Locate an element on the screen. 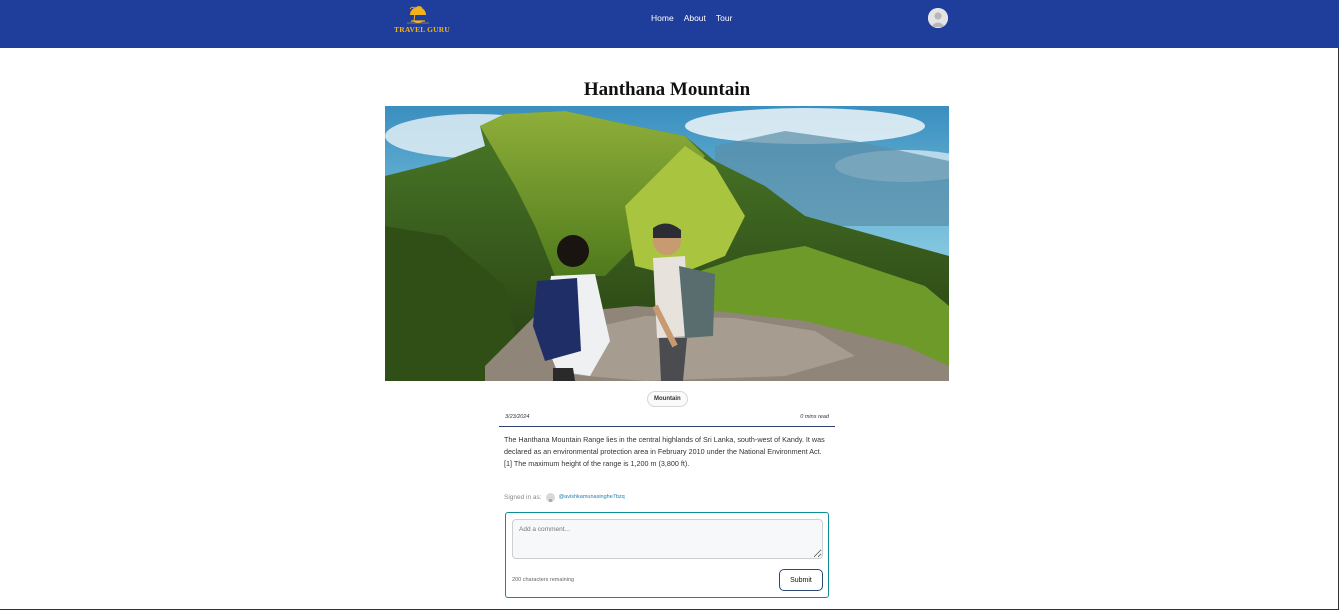 Image resolution: width=1339 pixels, height=610 pixels. characters-remaining: 200 characters remaining is located at coordinates (543, 580).